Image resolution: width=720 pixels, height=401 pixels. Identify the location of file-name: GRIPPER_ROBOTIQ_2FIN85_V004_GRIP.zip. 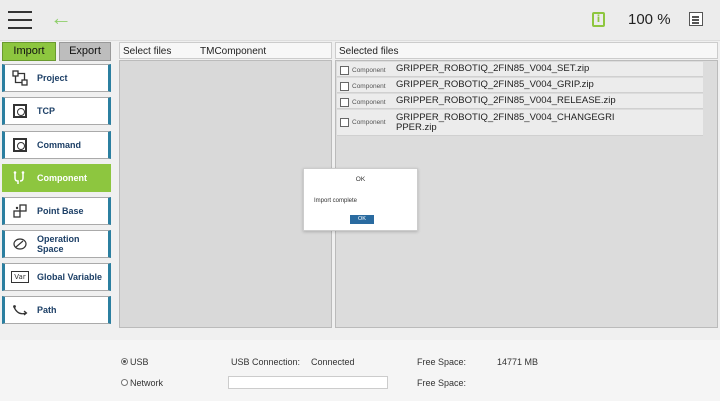
(495, 84).